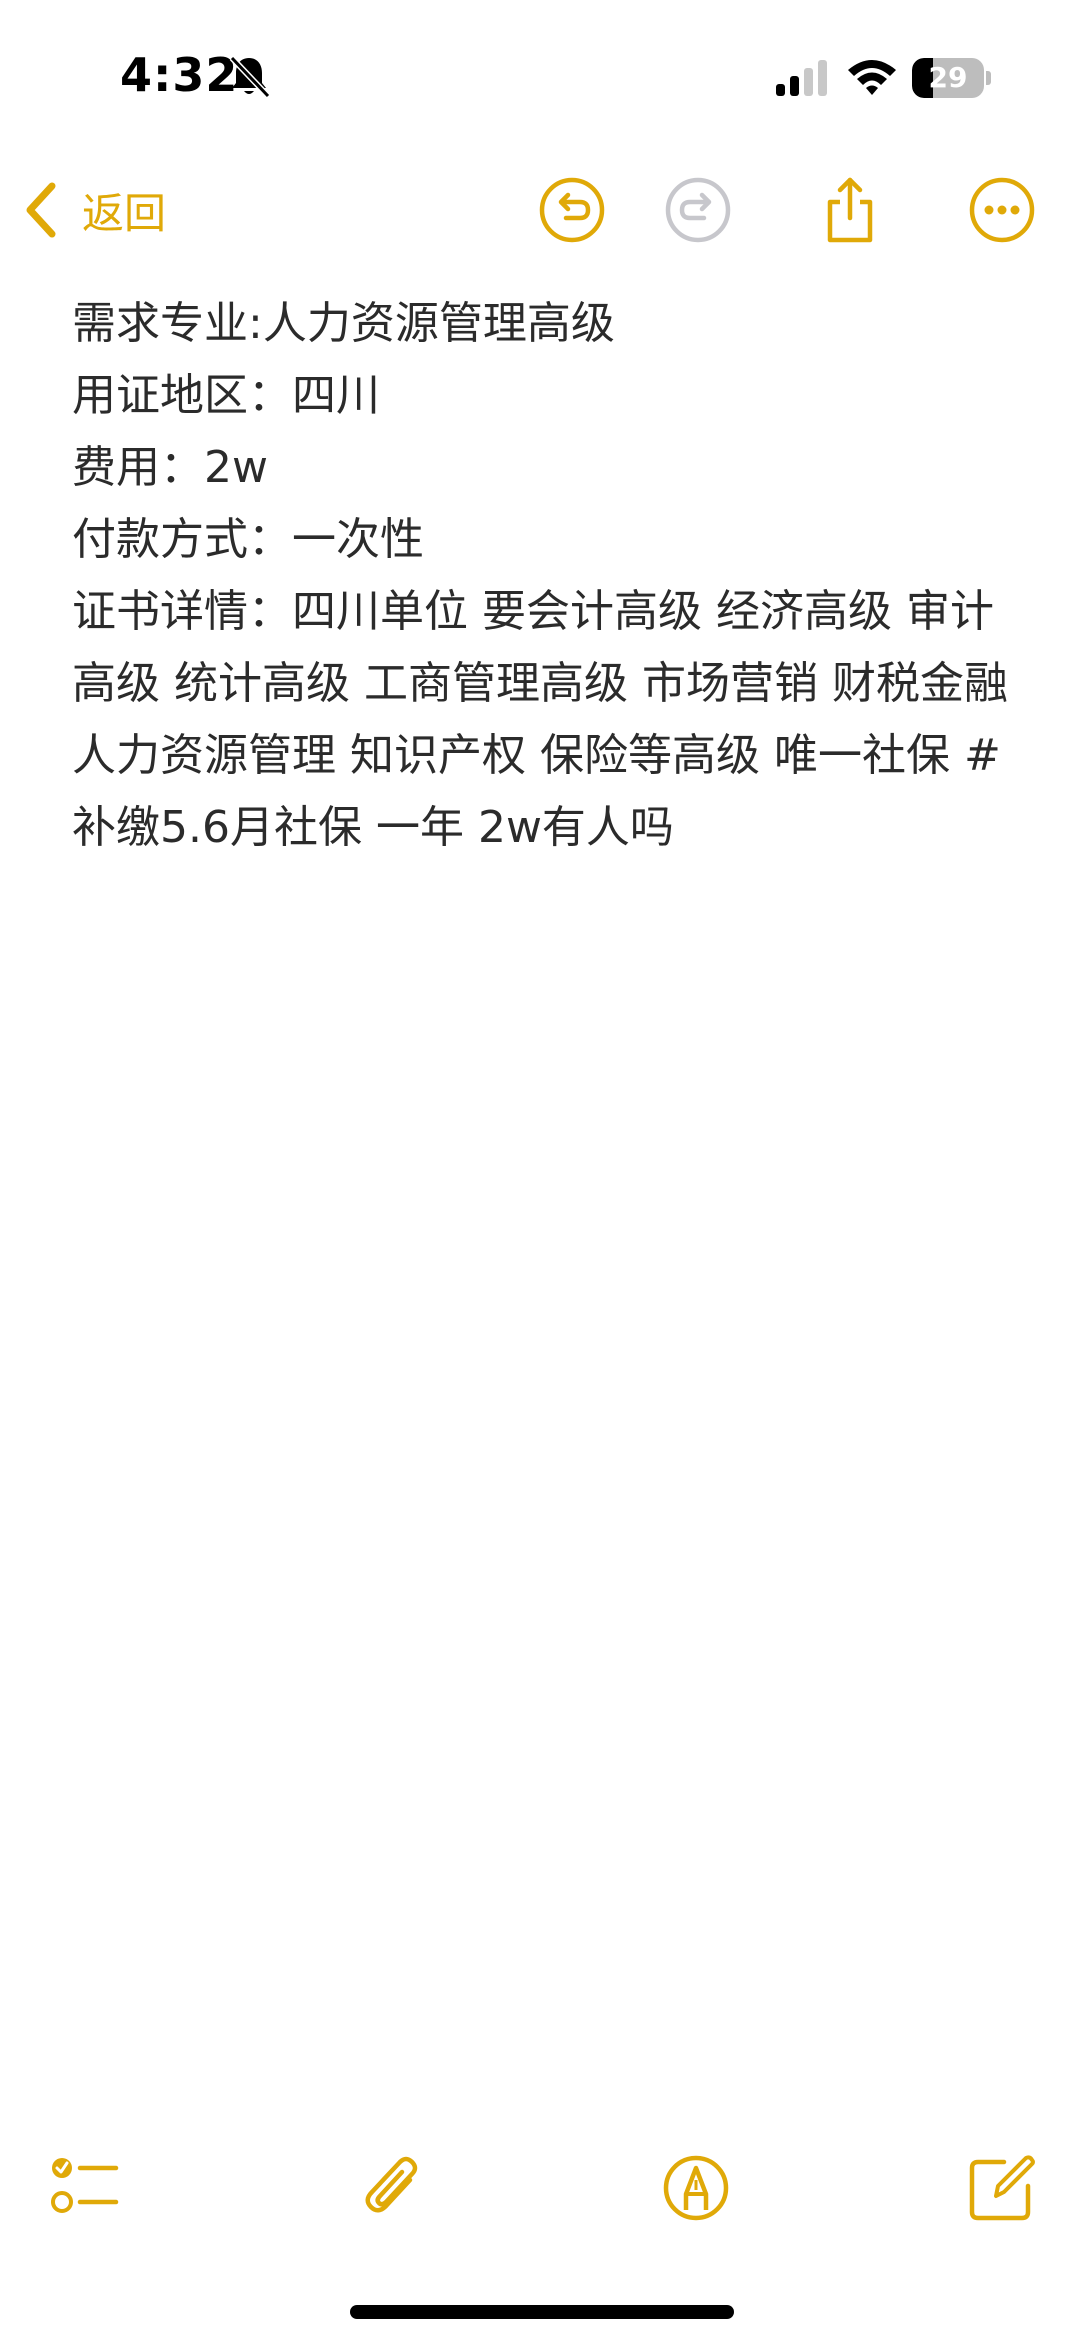 The height and width of the screenshot is (2341, 1080). What do you see at coordinates (250, 77) in the screenshot?
I see `bell-slash-icon` at bounding box center [250, 77].